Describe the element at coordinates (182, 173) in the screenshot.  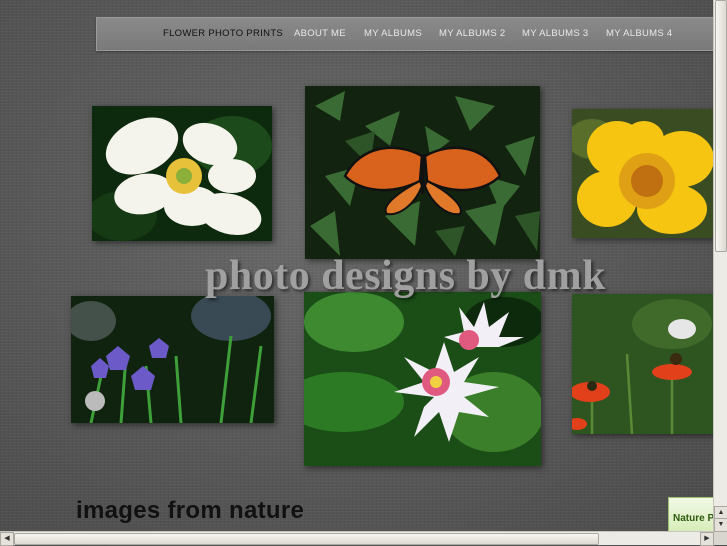
I see `white-flower-photo` at that location.